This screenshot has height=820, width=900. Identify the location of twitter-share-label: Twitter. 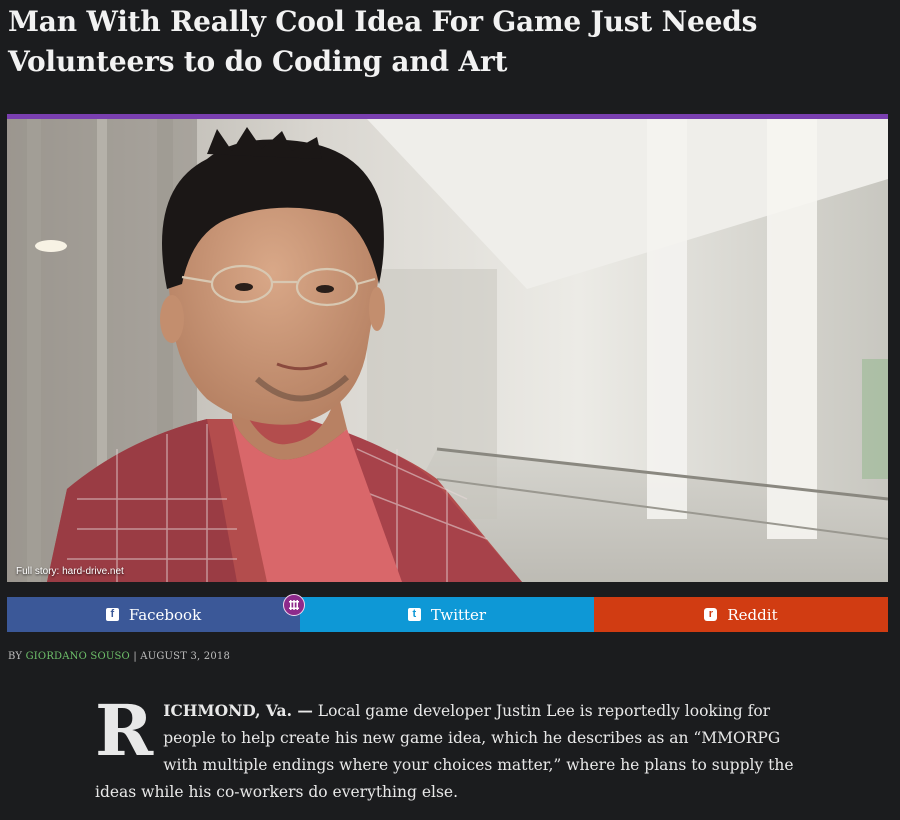
(458, 614).